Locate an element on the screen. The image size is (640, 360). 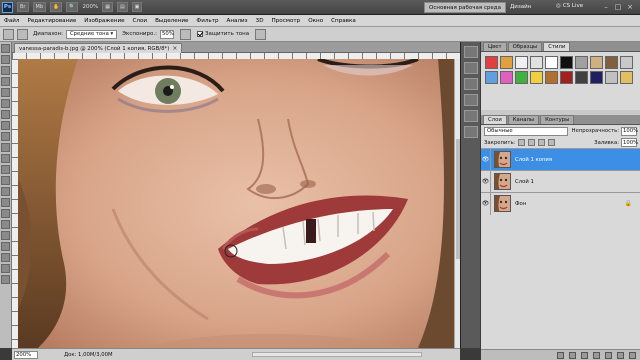
adjustment-layer-icon is located at coordinates (596, 355).